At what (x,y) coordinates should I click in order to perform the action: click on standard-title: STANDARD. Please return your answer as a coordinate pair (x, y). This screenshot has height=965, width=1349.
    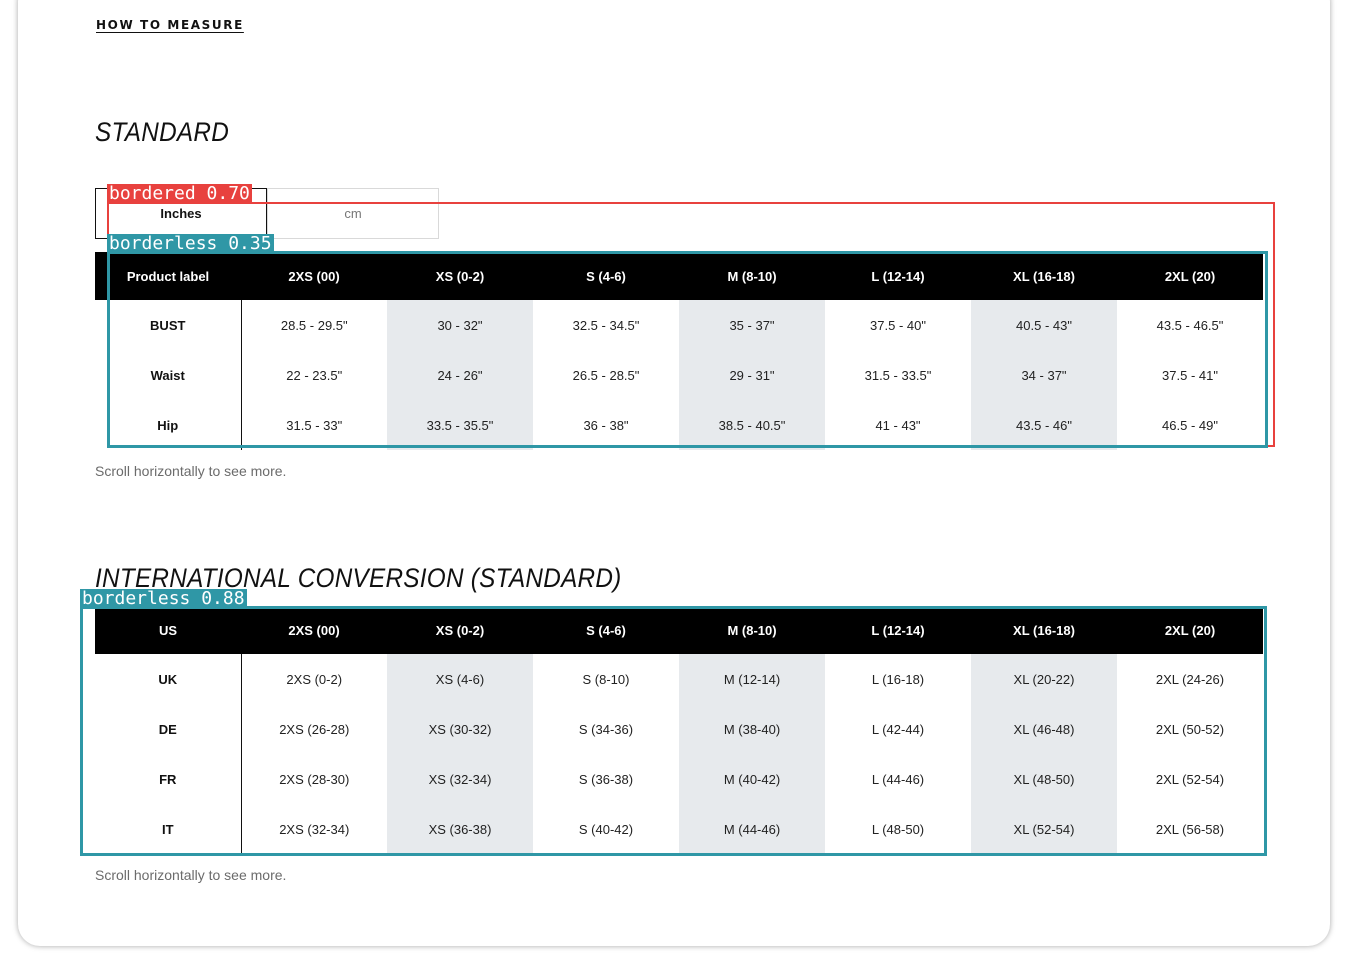
    Looking at the image, I should click on (162, 132).